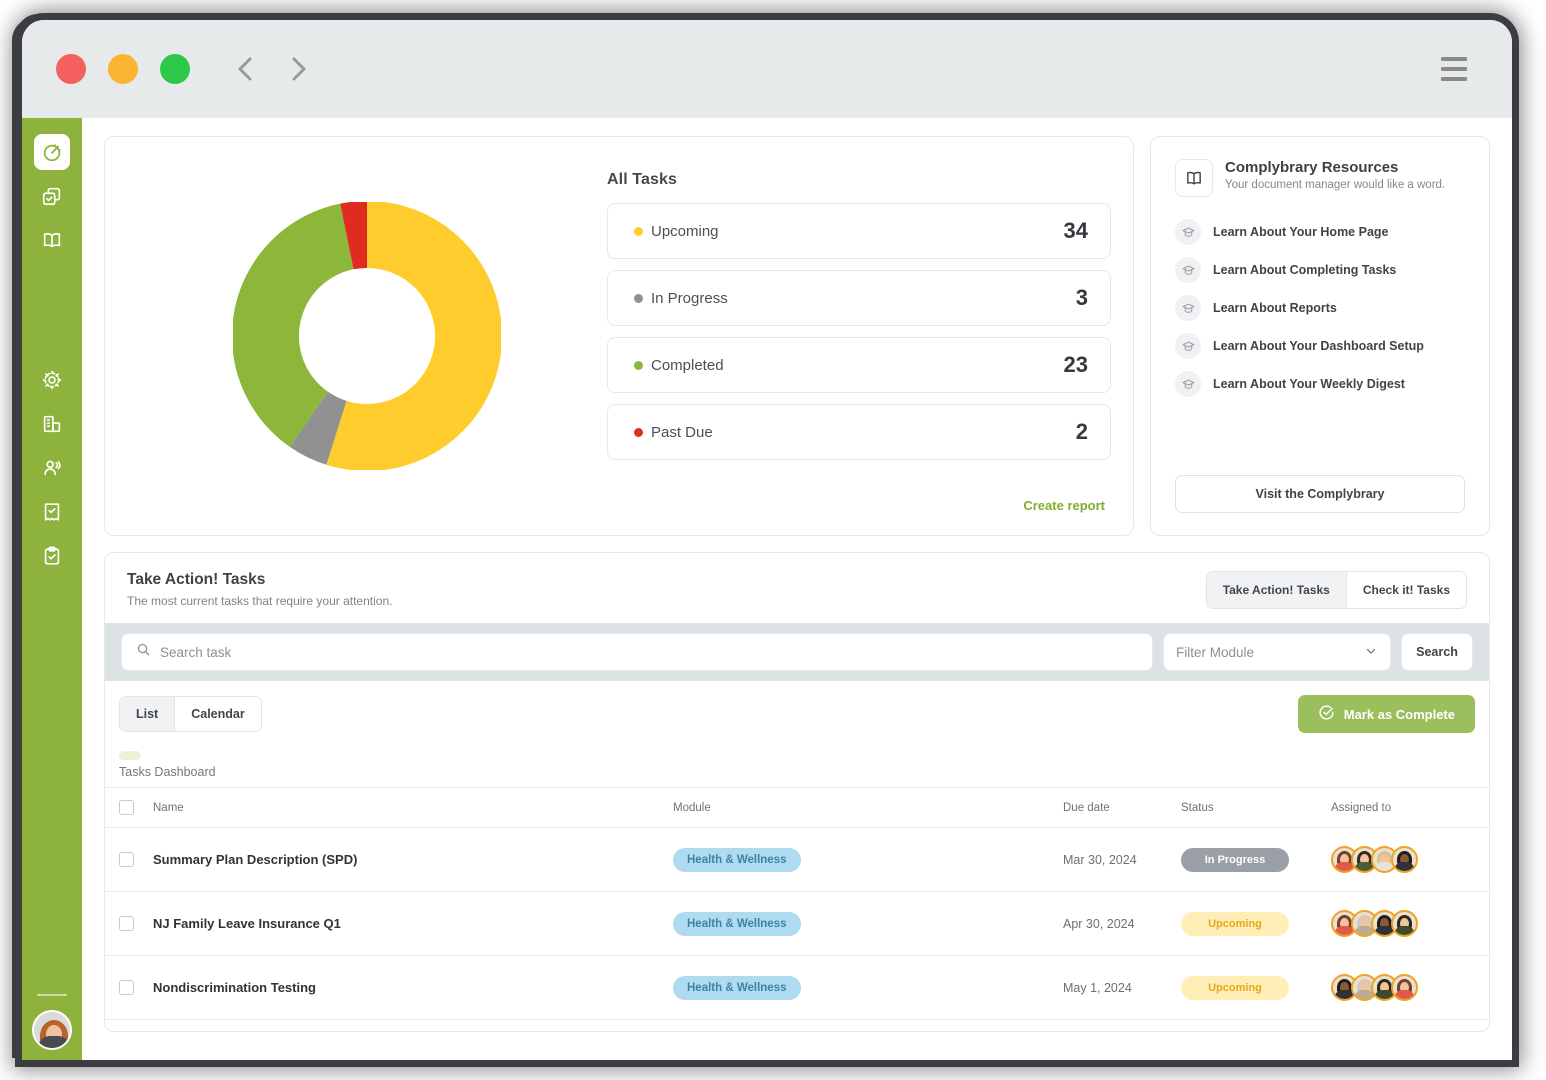 The height and width of the screenshot is (1080, 1546). I want to click on mark-as-complete-button: Mark as Complete, so click(1386, 714).